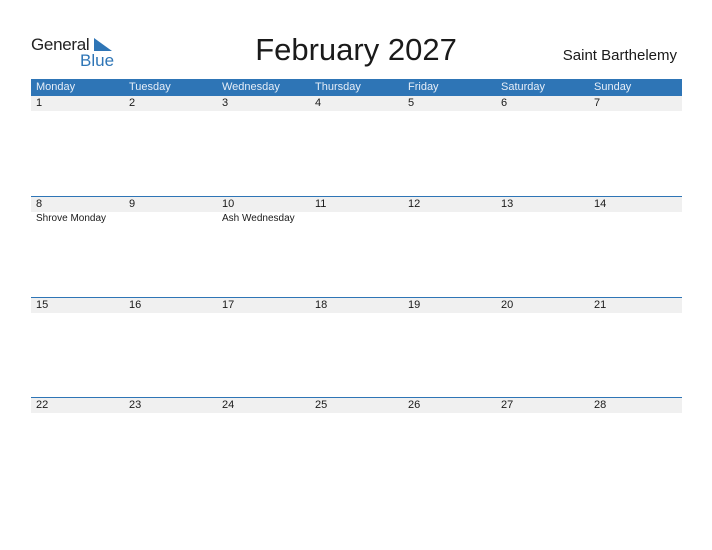 The height and width of the screenshot is (550, 712). What do you see at coordinates (56, 87) in the screenshot?
I see `weekday-monday: Monday` at bounding box center [56, 87].